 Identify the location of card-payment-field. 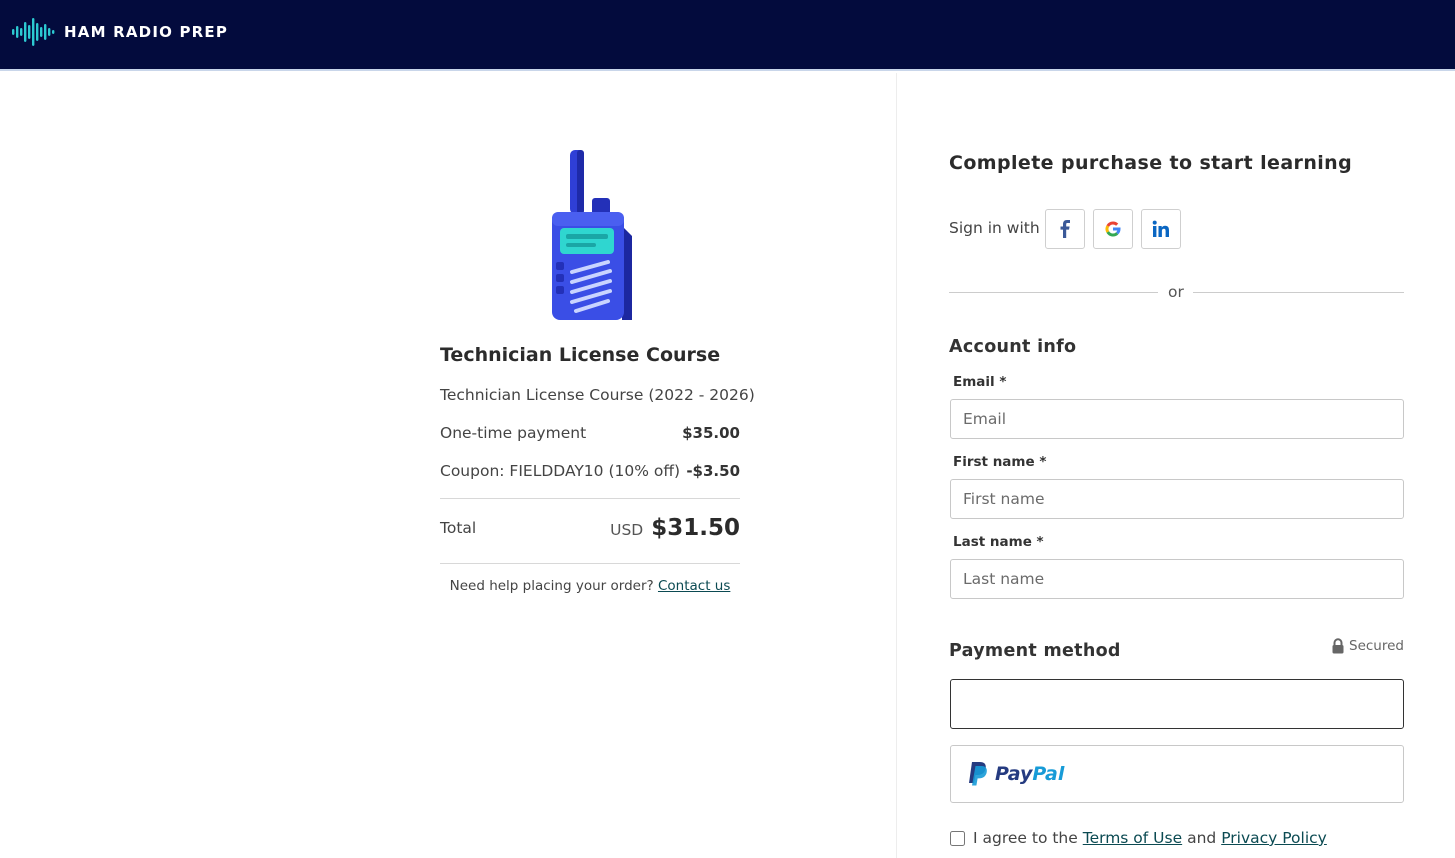
(1177, 704).